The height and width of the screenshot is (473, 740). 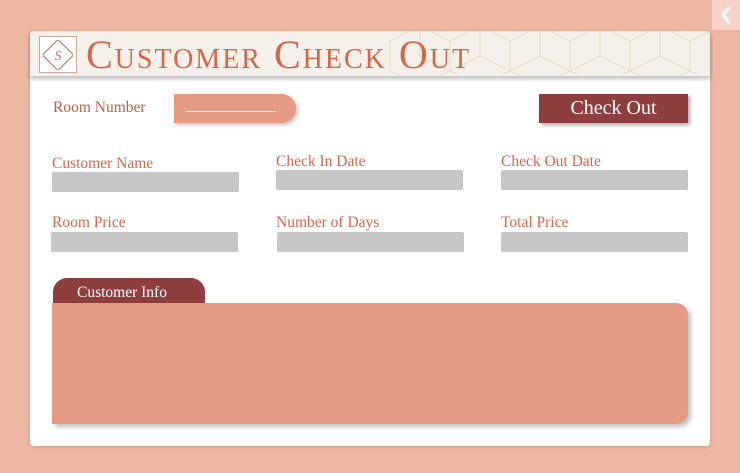 I want to click on check-in-date-field, so click(x=369, y=180).